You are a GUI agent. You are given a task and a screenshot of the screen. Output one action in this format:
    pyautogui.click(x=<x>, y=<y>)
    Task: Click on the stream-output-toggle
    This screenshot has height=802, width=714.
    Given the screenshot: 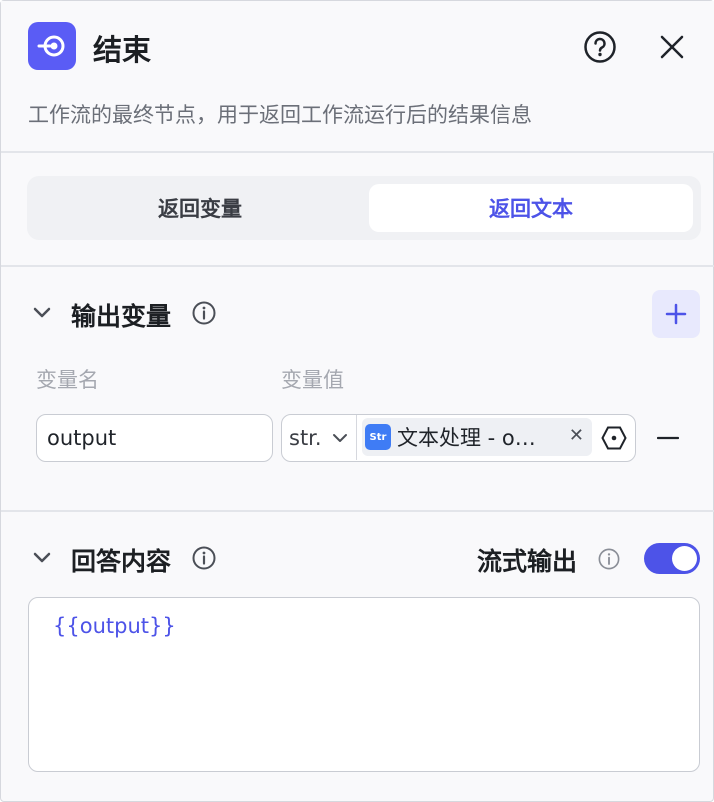 What is the action you would take?
    pyautogui.click(x=672, y=558)
    